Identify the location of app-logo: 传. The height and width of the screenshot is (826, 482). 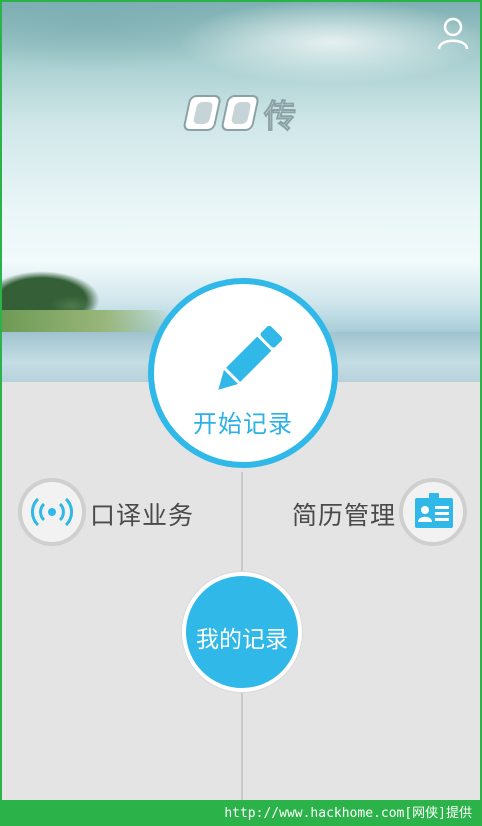
(240, 115).